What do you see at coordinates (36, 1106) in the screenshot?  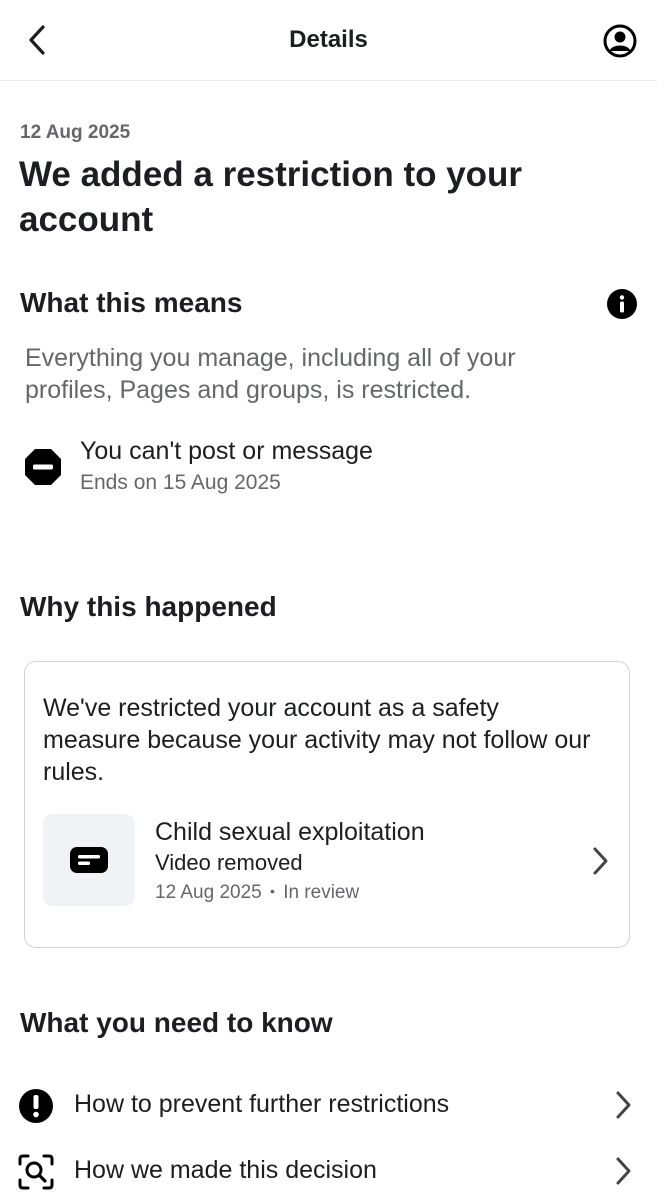 I see `exclamation-circle-icon` at bounding box center [36, 1106].